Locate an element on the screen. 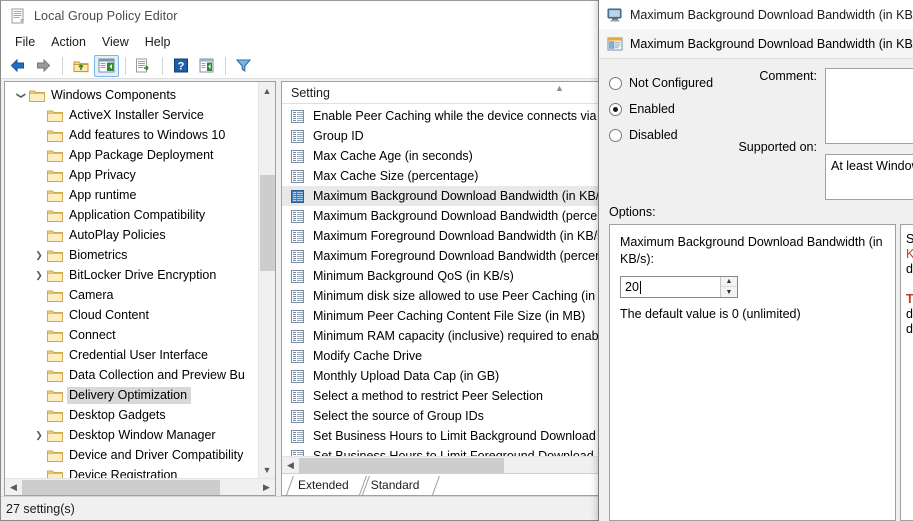  up-one-level-icon is located at coordinates (80, 66).